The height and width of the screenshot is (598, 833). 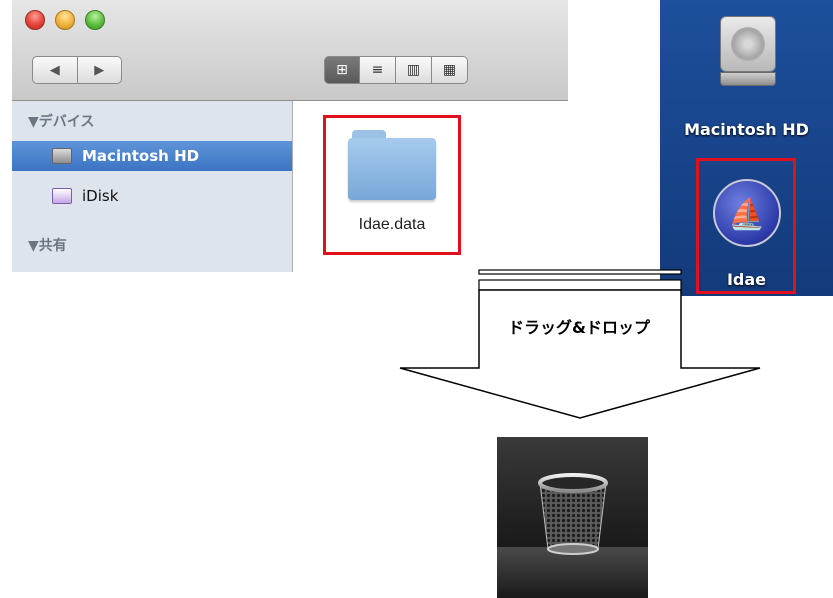 I want to click on icon-view-button: ⊞, so click(x=342, y=70).